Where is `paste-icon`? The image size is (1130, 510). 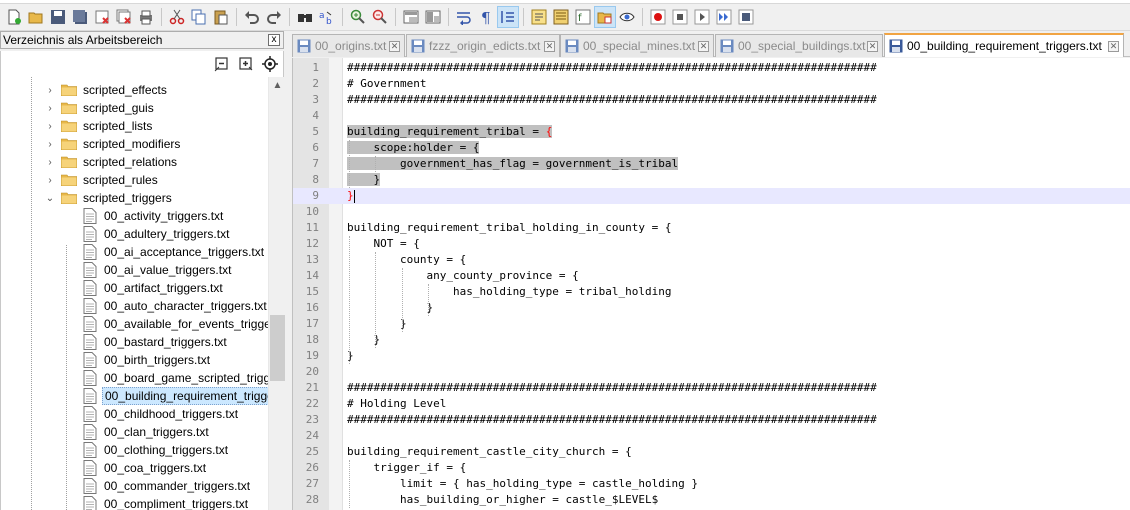
paste-icon is located at coordinates (221, 17).